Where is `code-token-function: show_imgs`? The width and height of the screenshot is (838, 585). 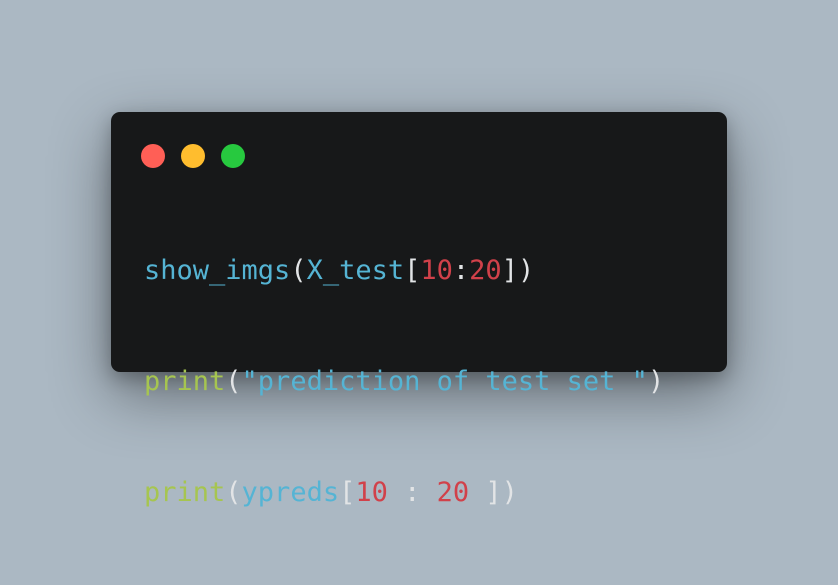 code-token-function: show_imgs is located at coordinates (217, 270).